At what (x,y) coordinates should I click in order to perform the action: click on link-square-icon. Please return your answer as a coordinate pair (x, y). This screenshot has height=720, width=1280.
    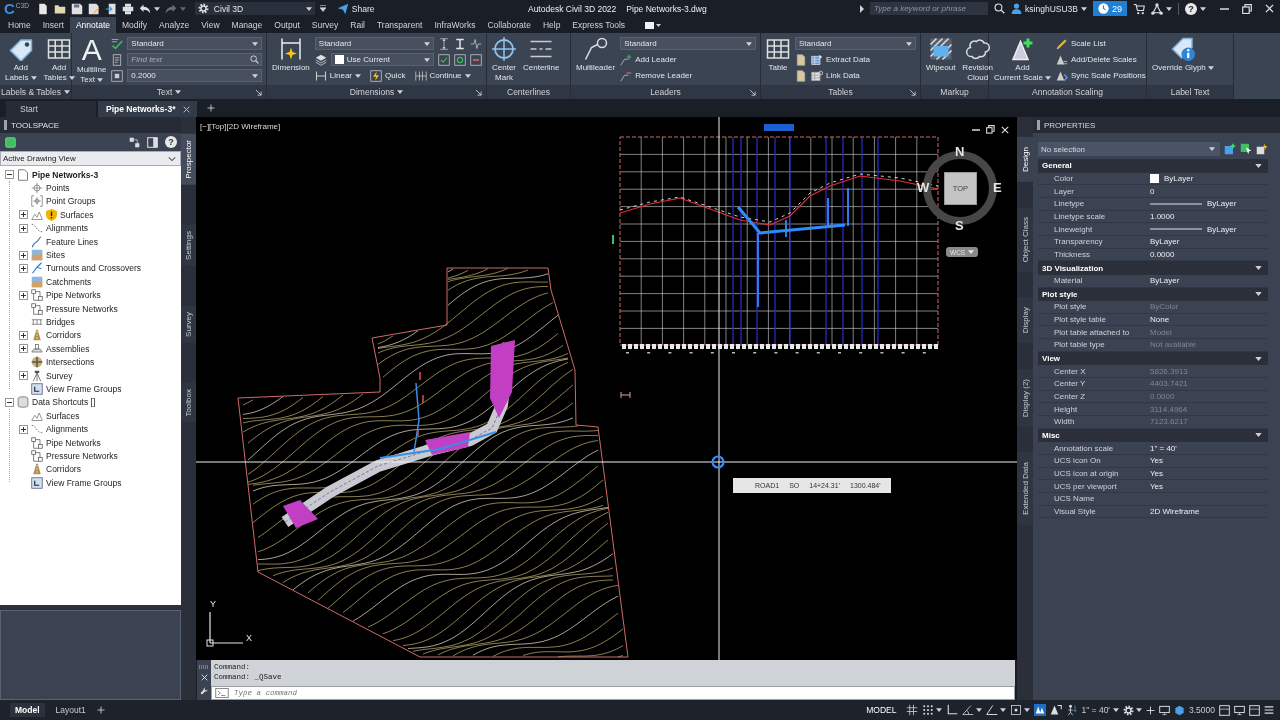
    Looking at the image, I should click on (476, 59).